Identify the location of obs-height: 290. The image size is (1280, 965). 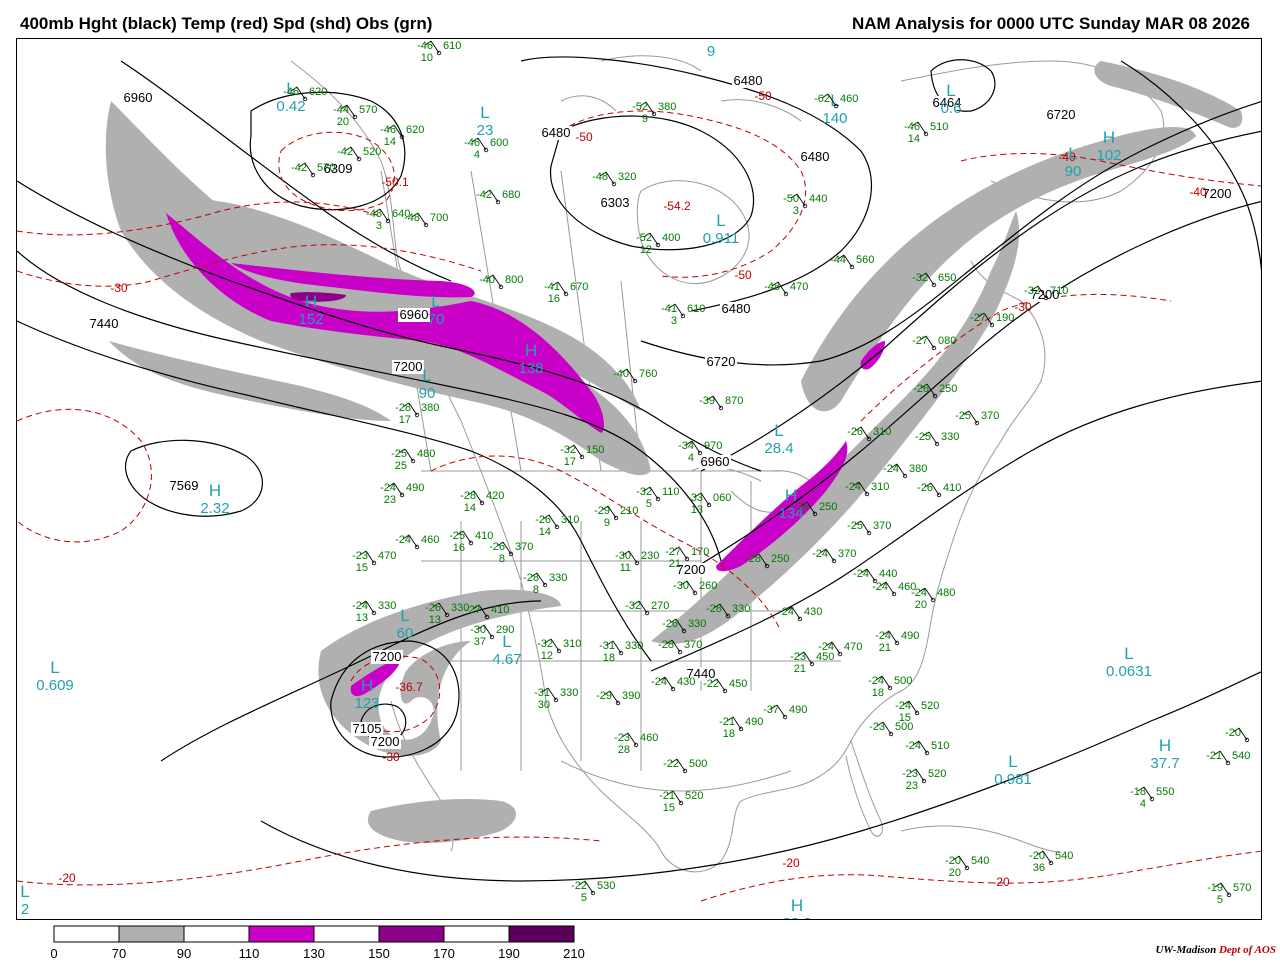
(505, 630).